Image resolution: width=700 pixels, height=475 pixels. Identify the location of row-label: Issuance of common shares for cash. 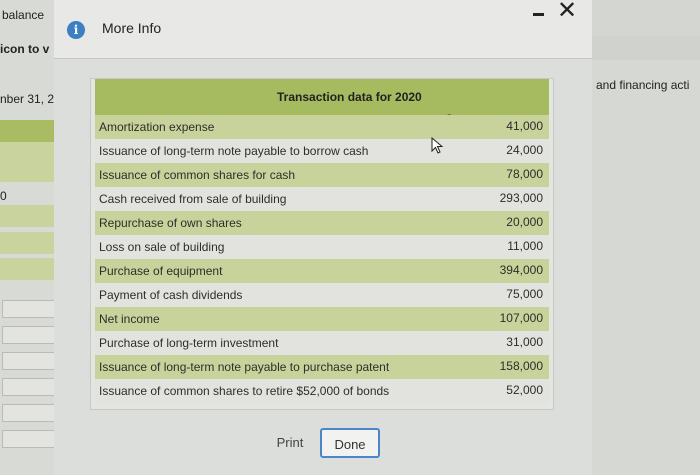
(197, 175).